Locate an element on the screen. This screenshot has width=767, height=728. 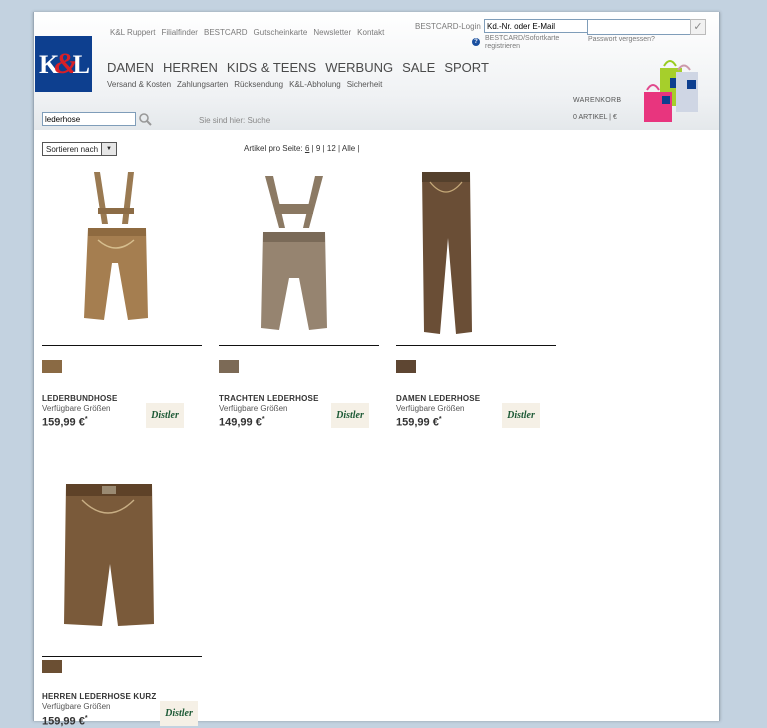
product-name: LEDERBUNDHOSE is located at coordinates (80, 398).